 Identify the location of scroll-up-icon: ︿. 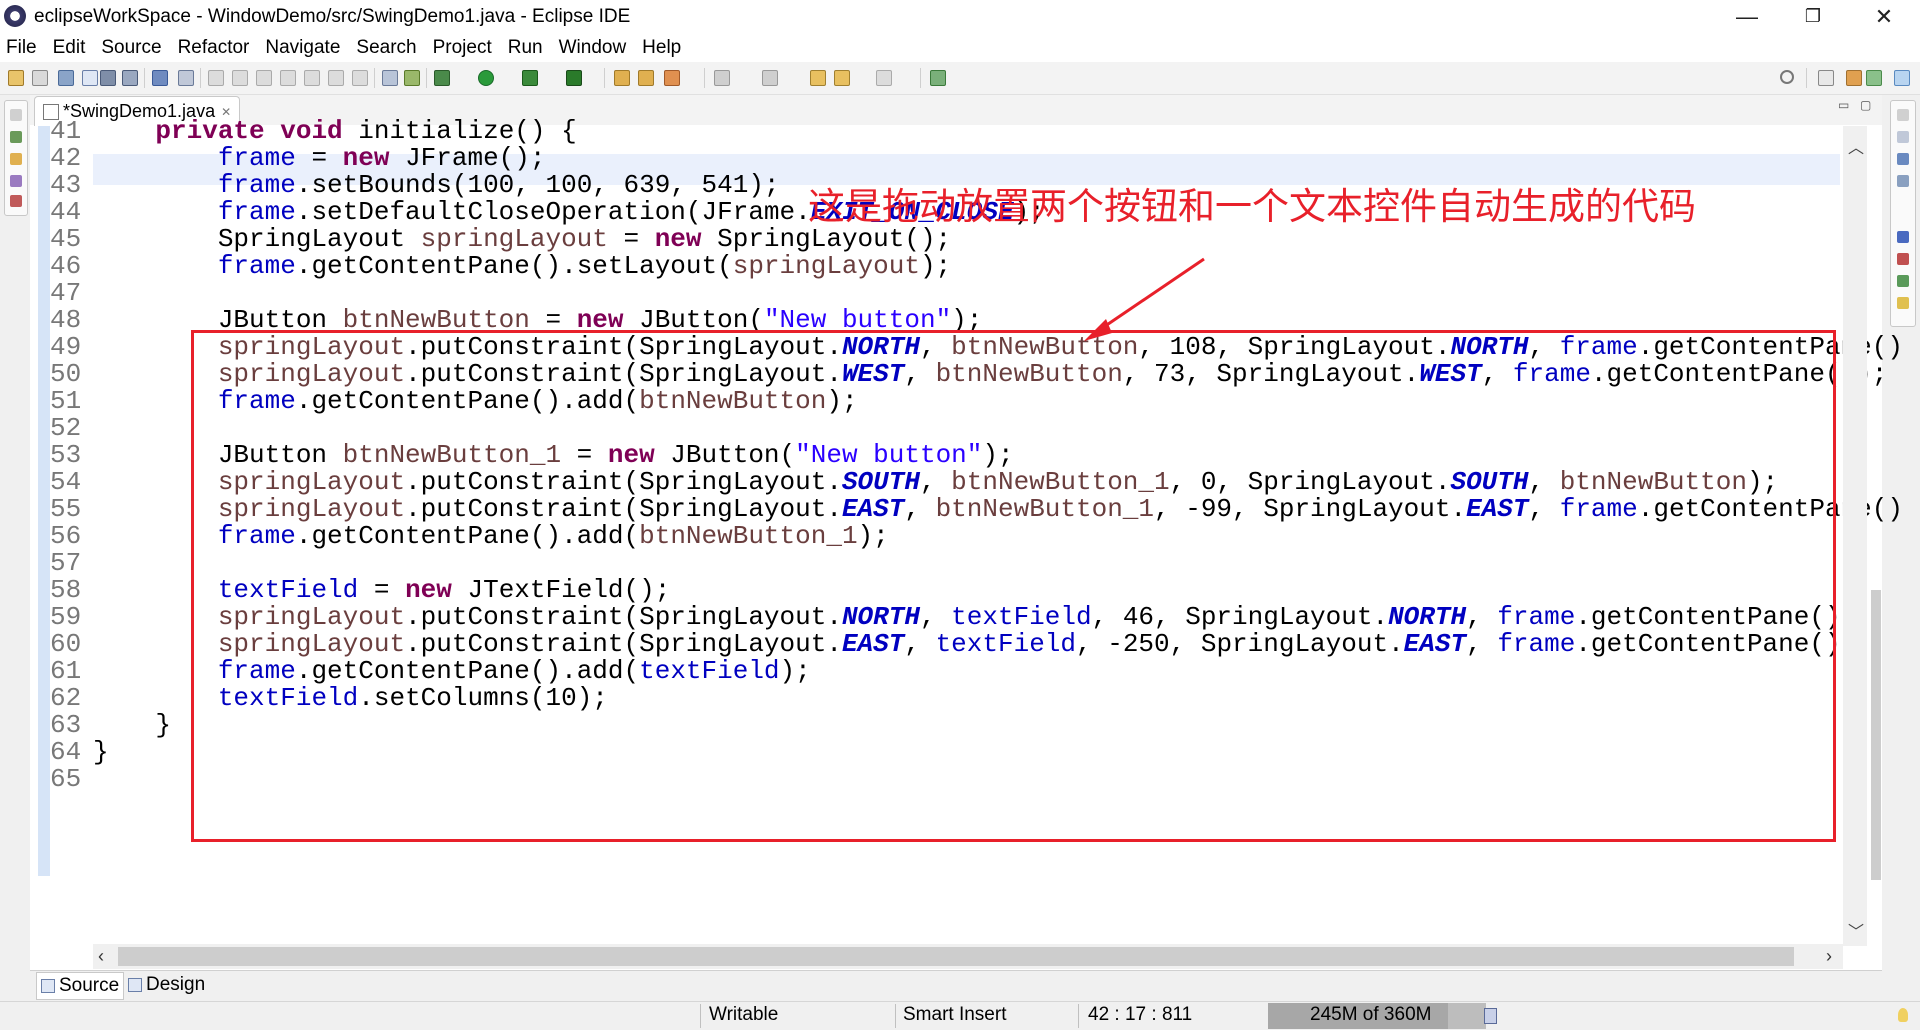
(1856, 146).